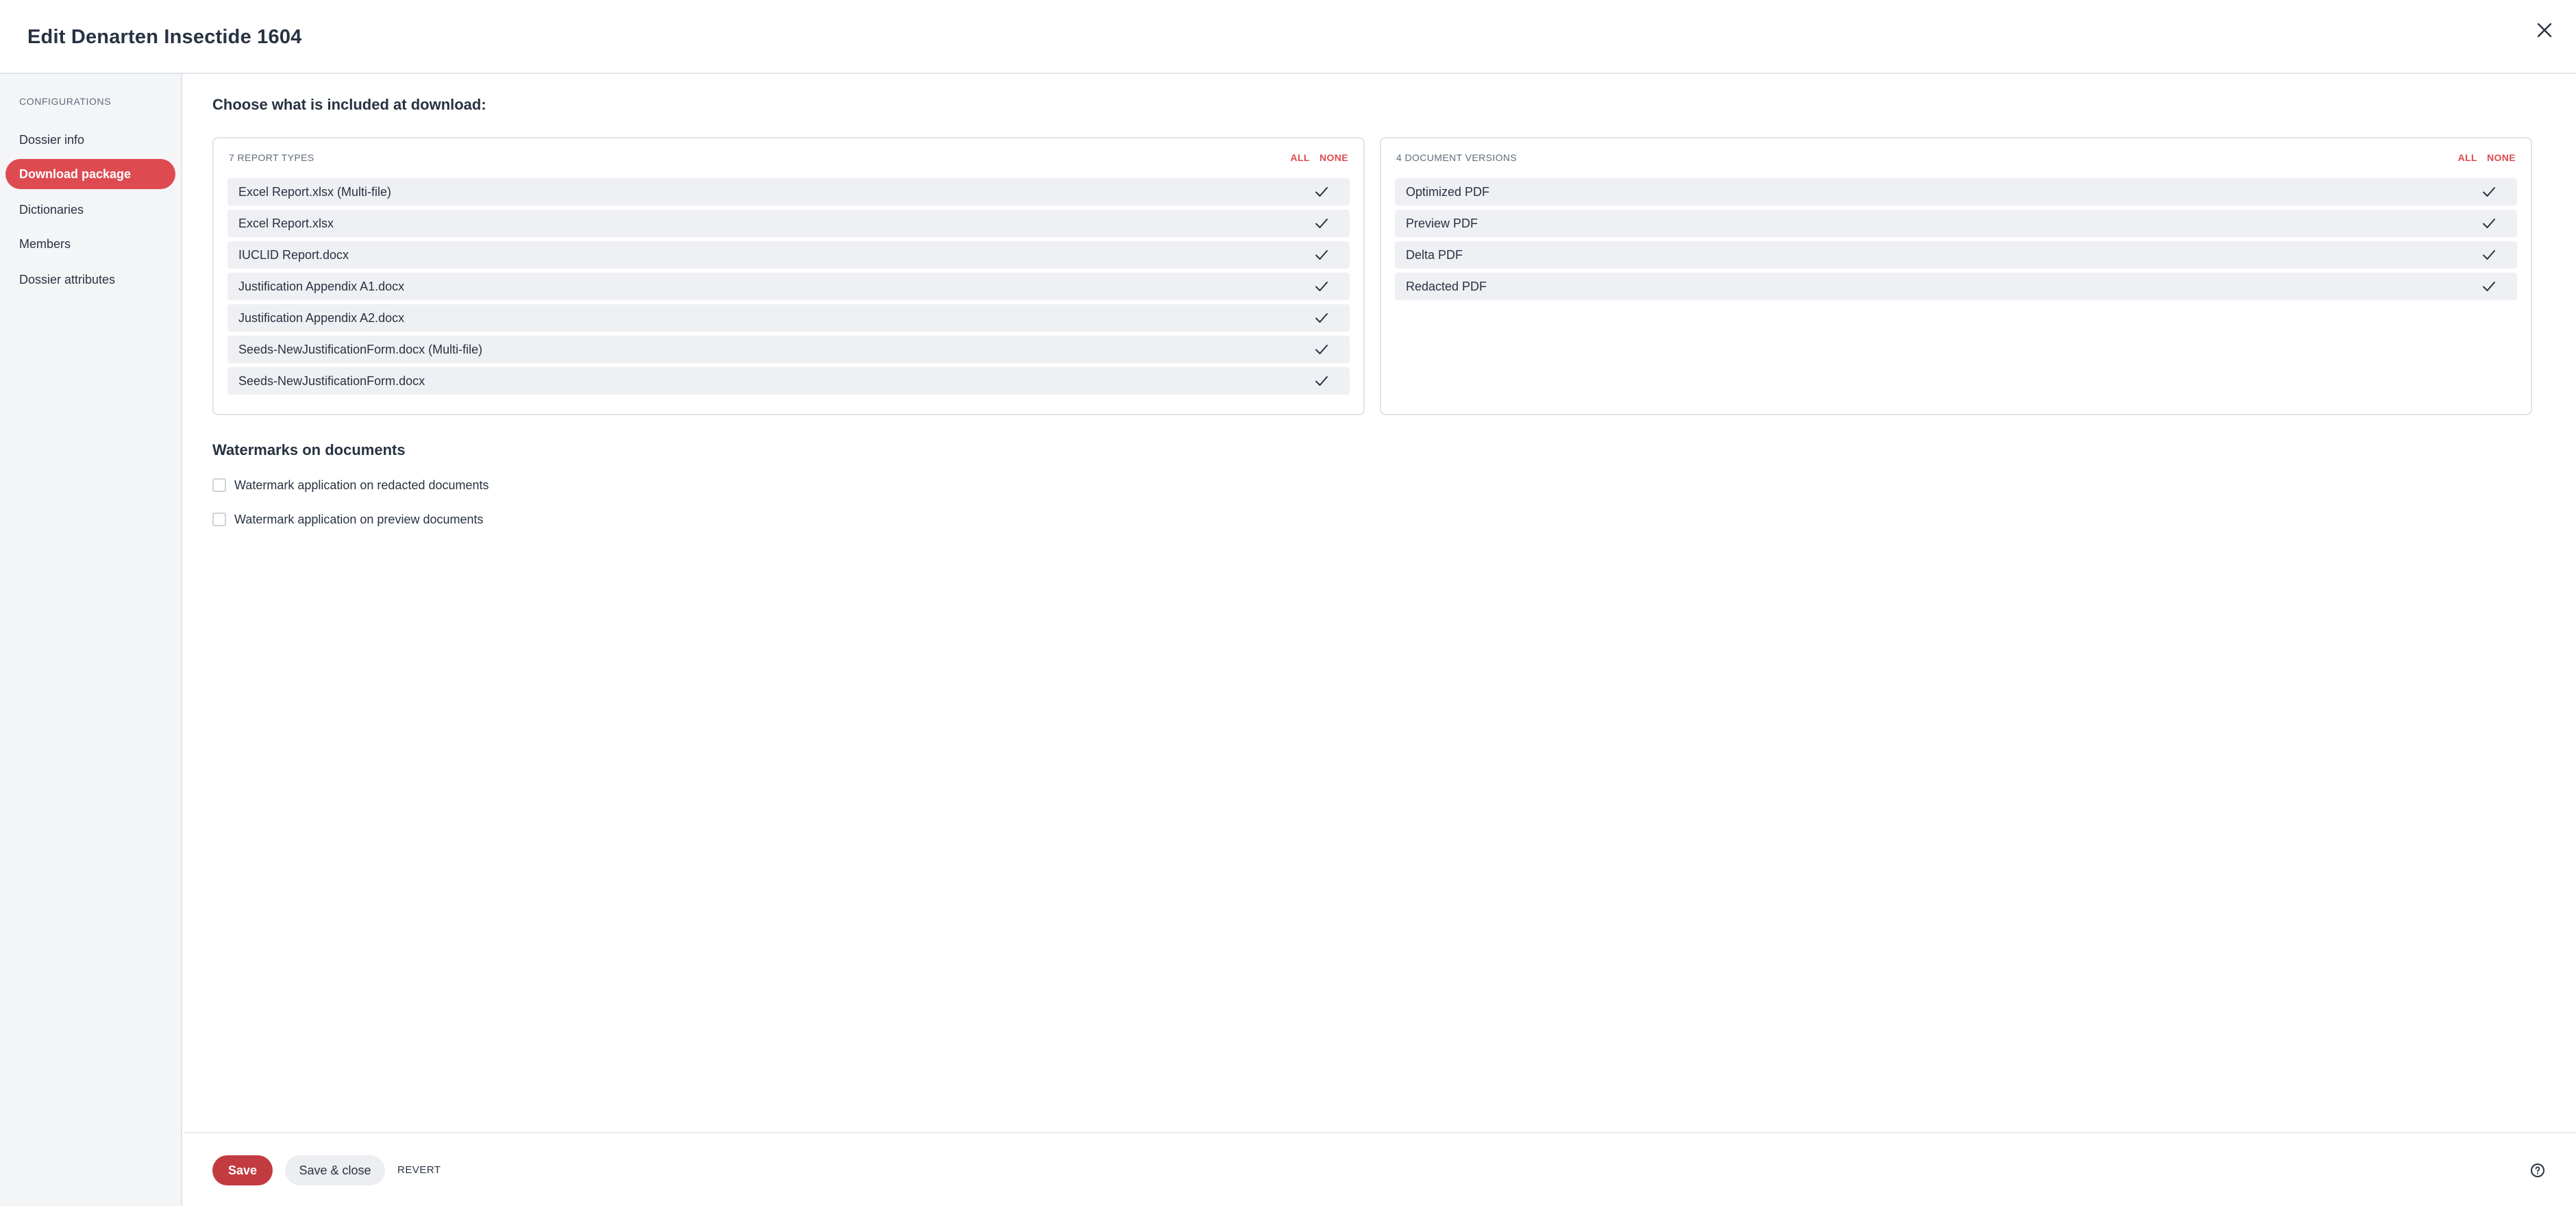 The width and height of the screenshot is (2576, 1206). I want to click on report-type-row-label: Excel Report.xlsx, so click(286, 223).